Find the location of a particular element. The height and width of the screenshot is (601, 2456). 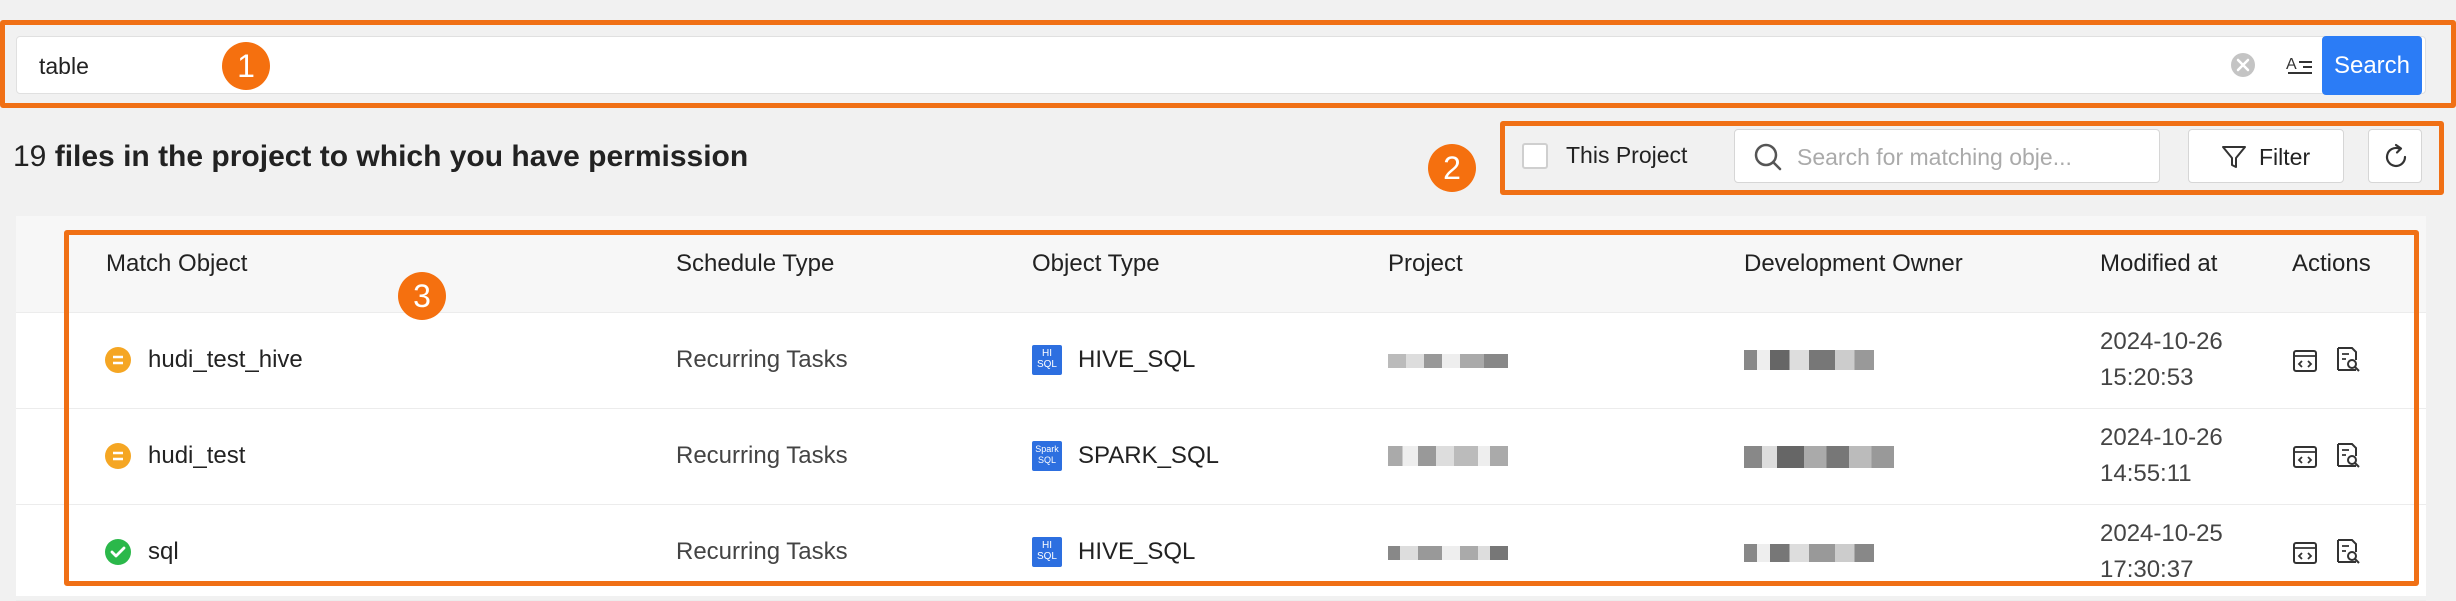

result-count: 19 is located at coordinates (30, 156).